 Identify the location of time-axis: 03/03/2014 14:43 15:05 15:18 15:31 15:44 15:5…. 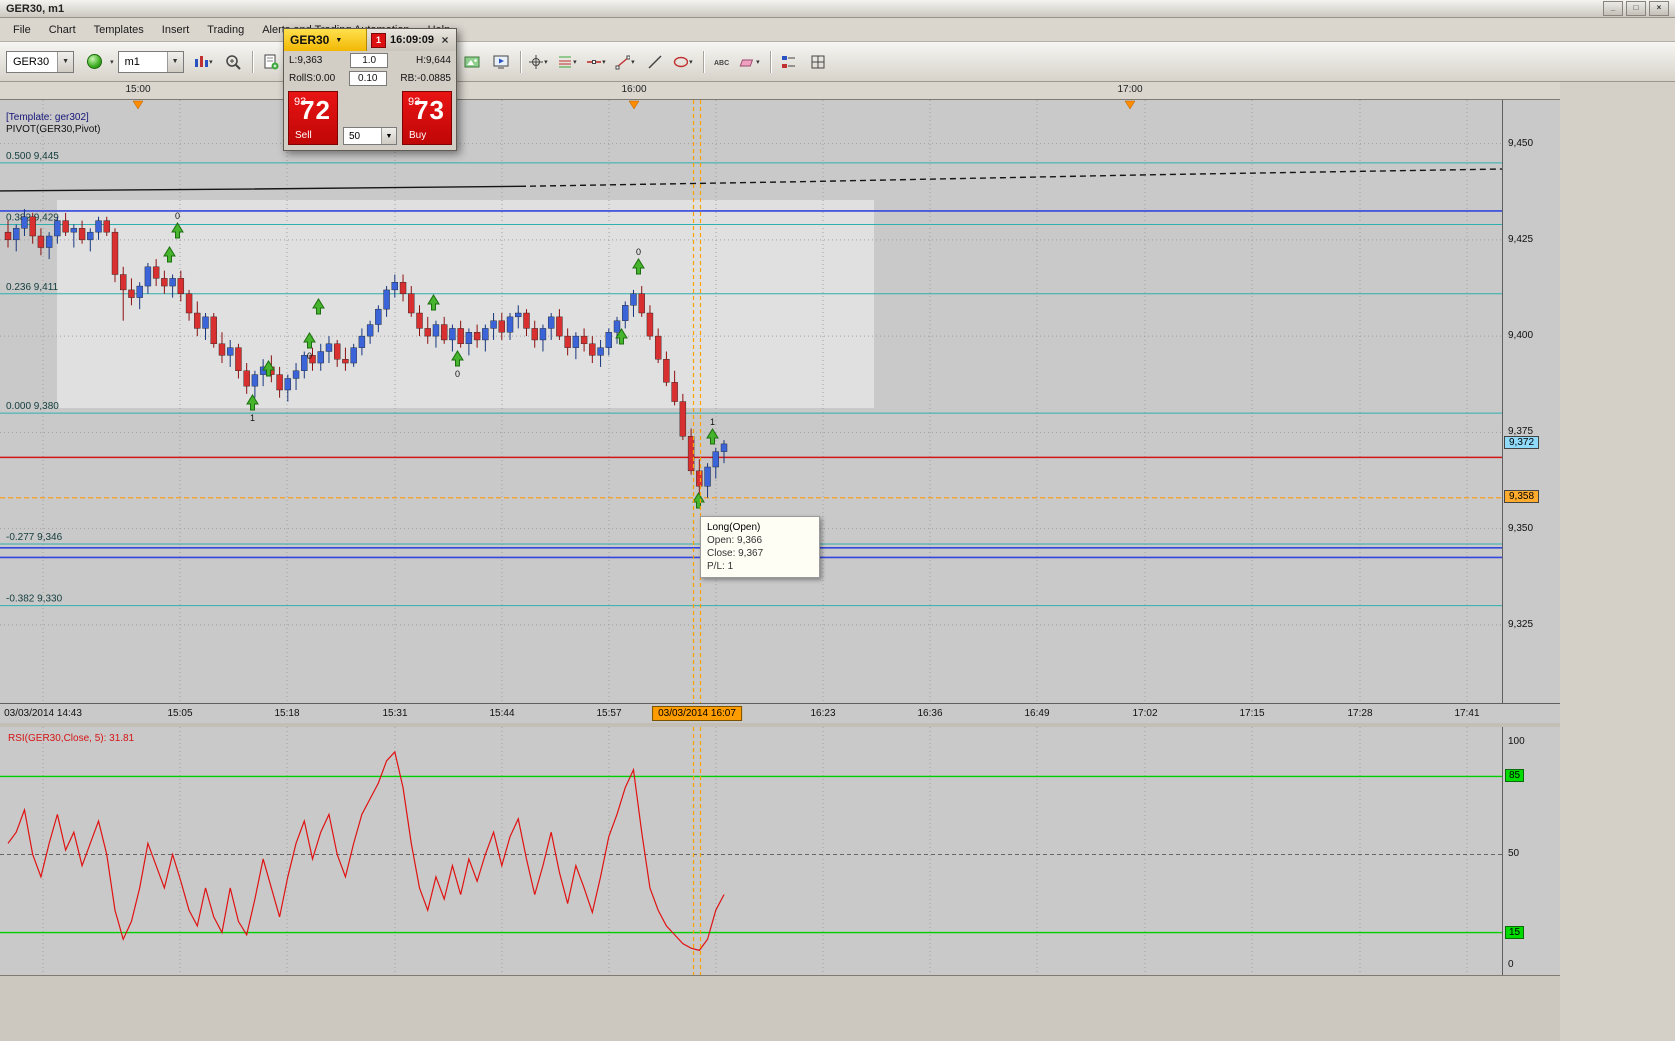
(780, 713).